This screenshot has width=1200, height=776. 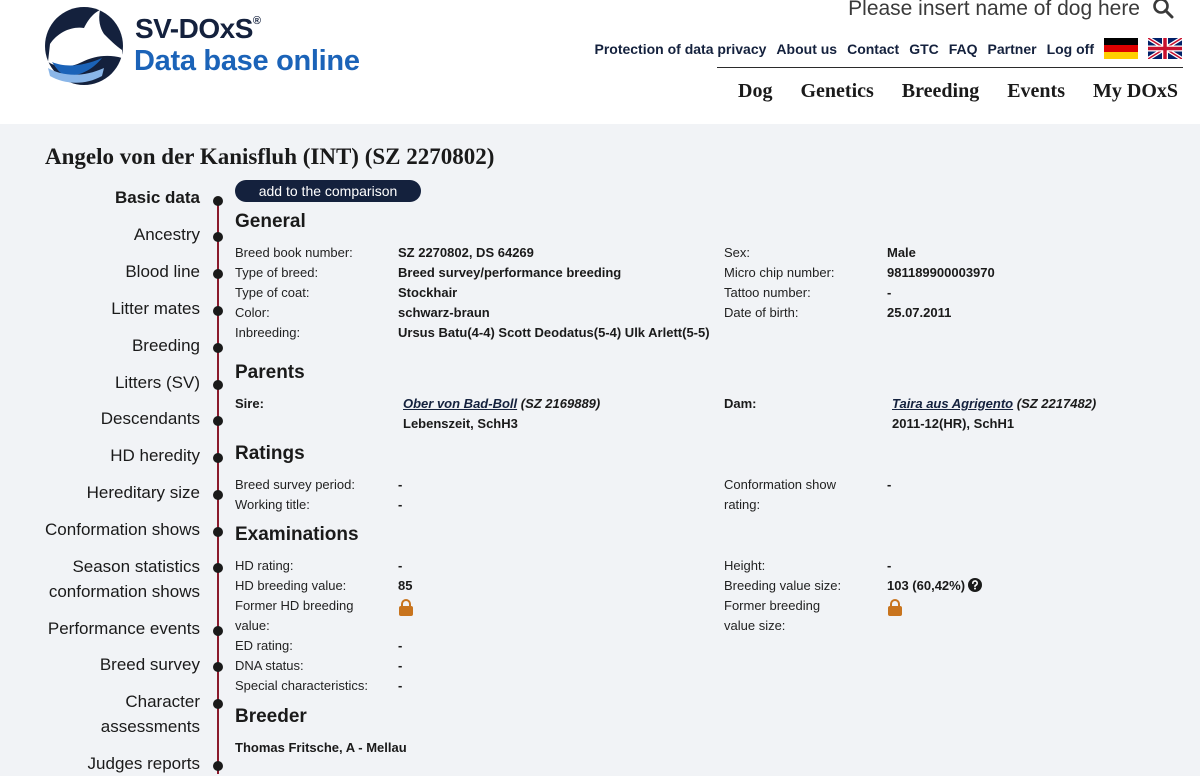 I want to click on dog-search-input, so click(x=975, y=11).